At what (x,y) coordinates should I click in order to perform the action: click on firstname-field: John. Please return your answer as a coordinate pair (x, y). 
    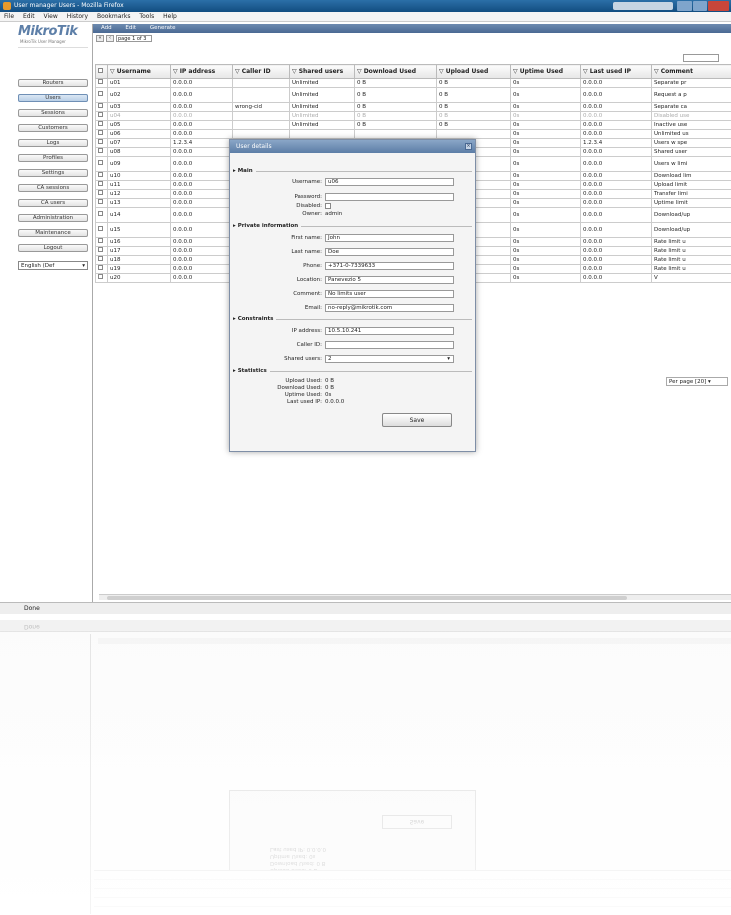
    Looking at the image, I should click on (389, 238).